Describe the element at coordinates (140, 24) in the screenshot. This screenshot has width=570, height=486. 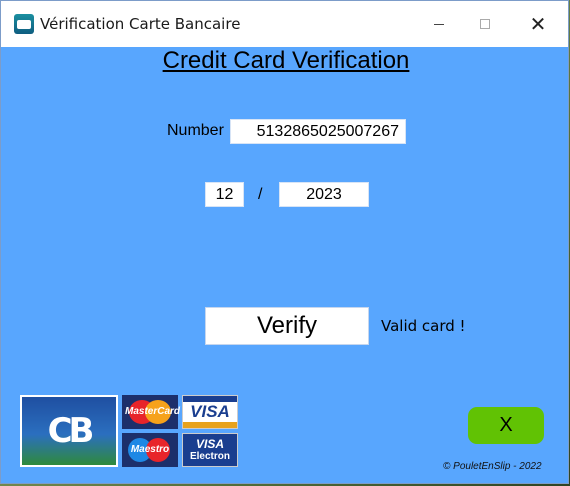
I see `window-title: Vérification Carte Bancaire` at that location.